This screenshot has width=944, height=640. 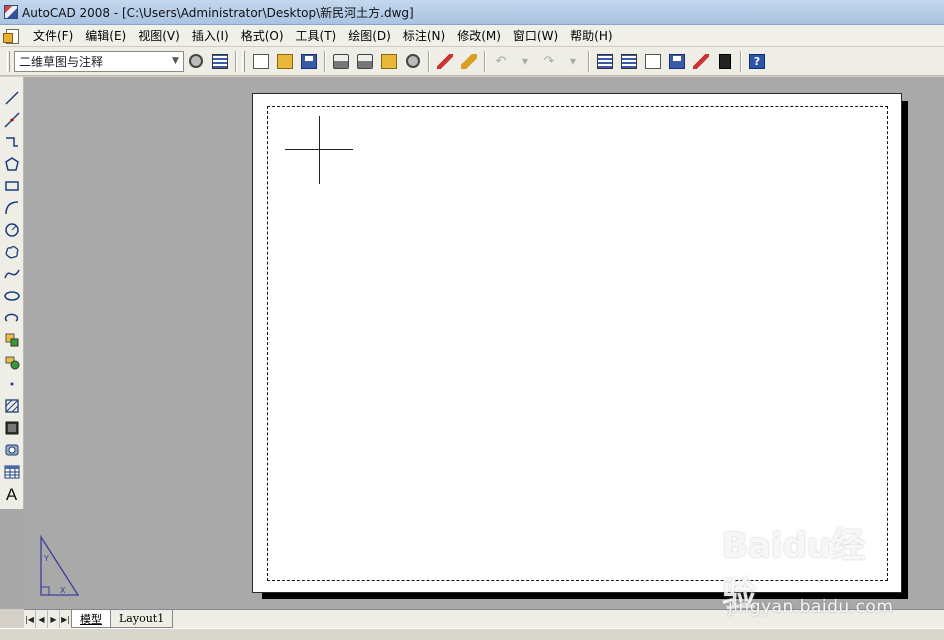 I want to click on construction-line-icon, so click(x=11, y=120).